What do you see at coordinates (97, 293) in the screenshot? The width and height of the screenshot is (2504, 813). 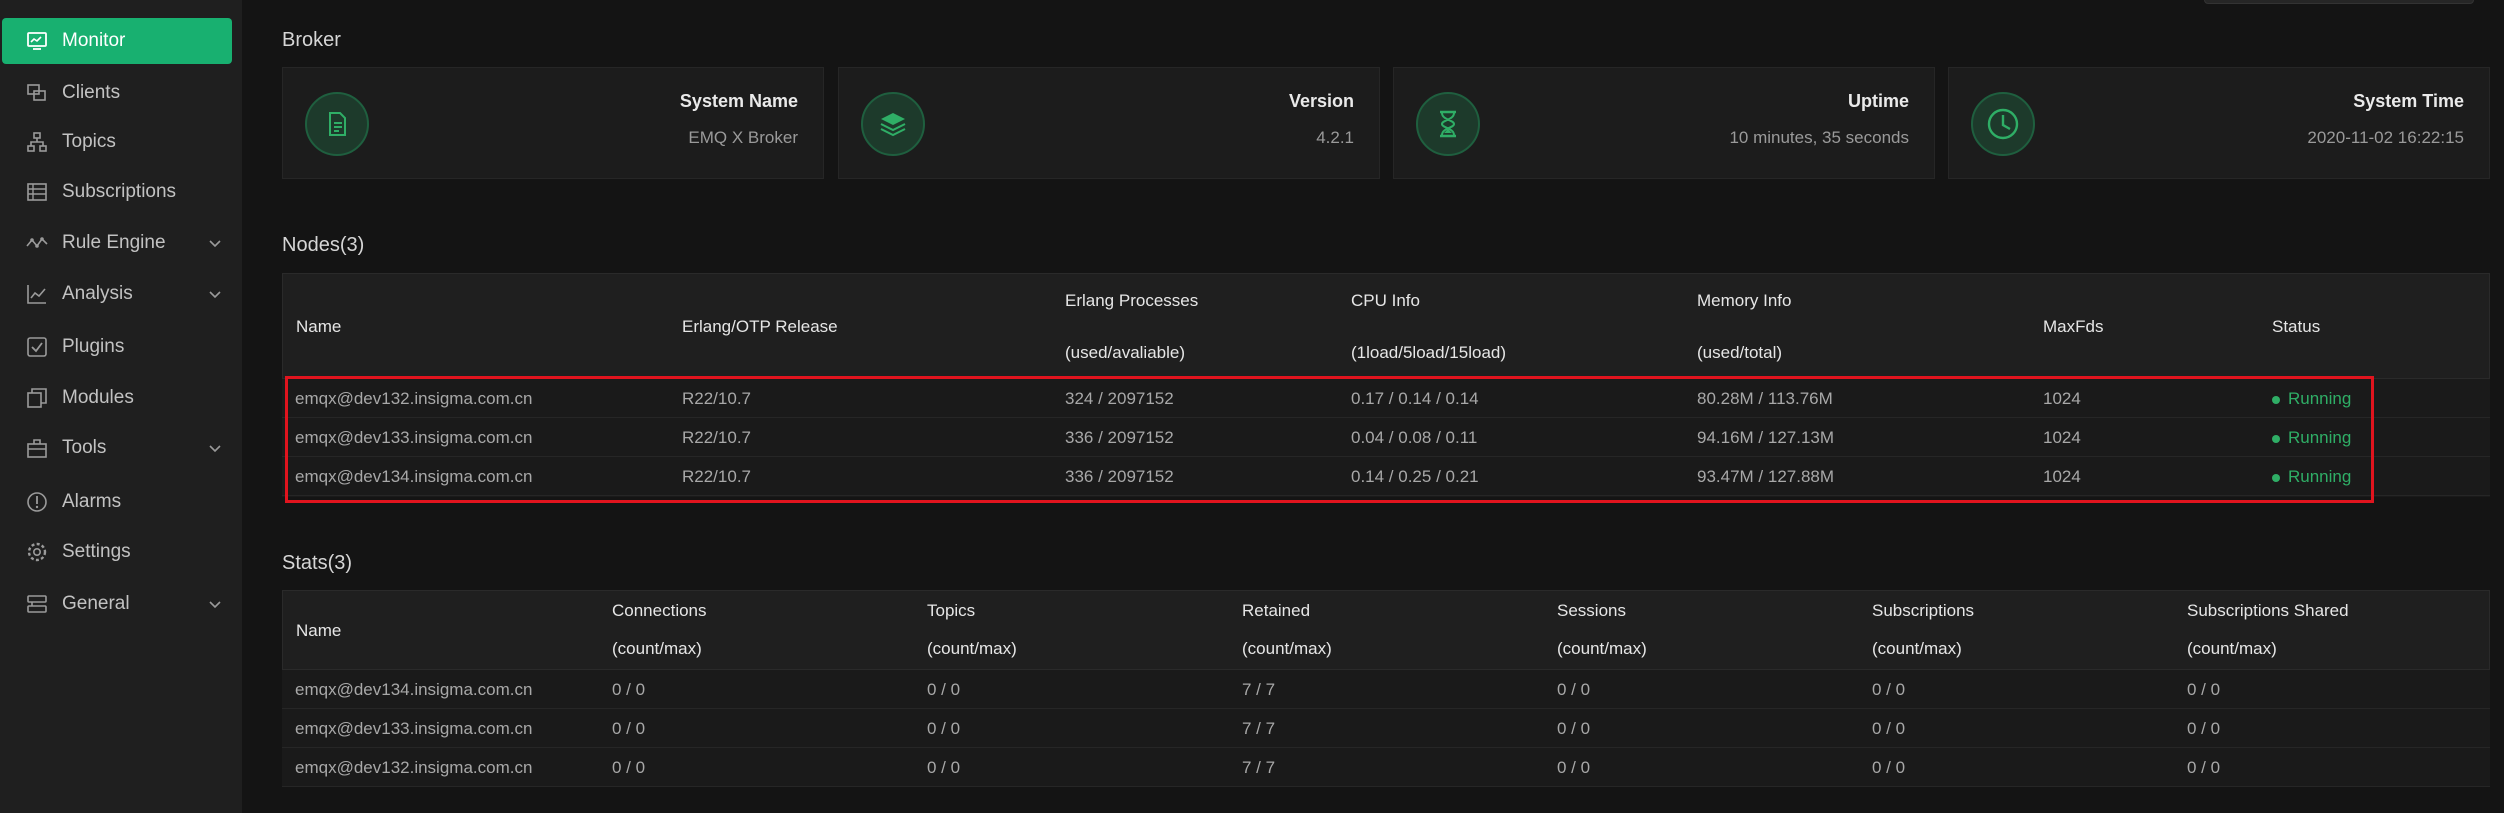 I see `sidebar-item-label: Analysis` at bounding box center [97, 293].